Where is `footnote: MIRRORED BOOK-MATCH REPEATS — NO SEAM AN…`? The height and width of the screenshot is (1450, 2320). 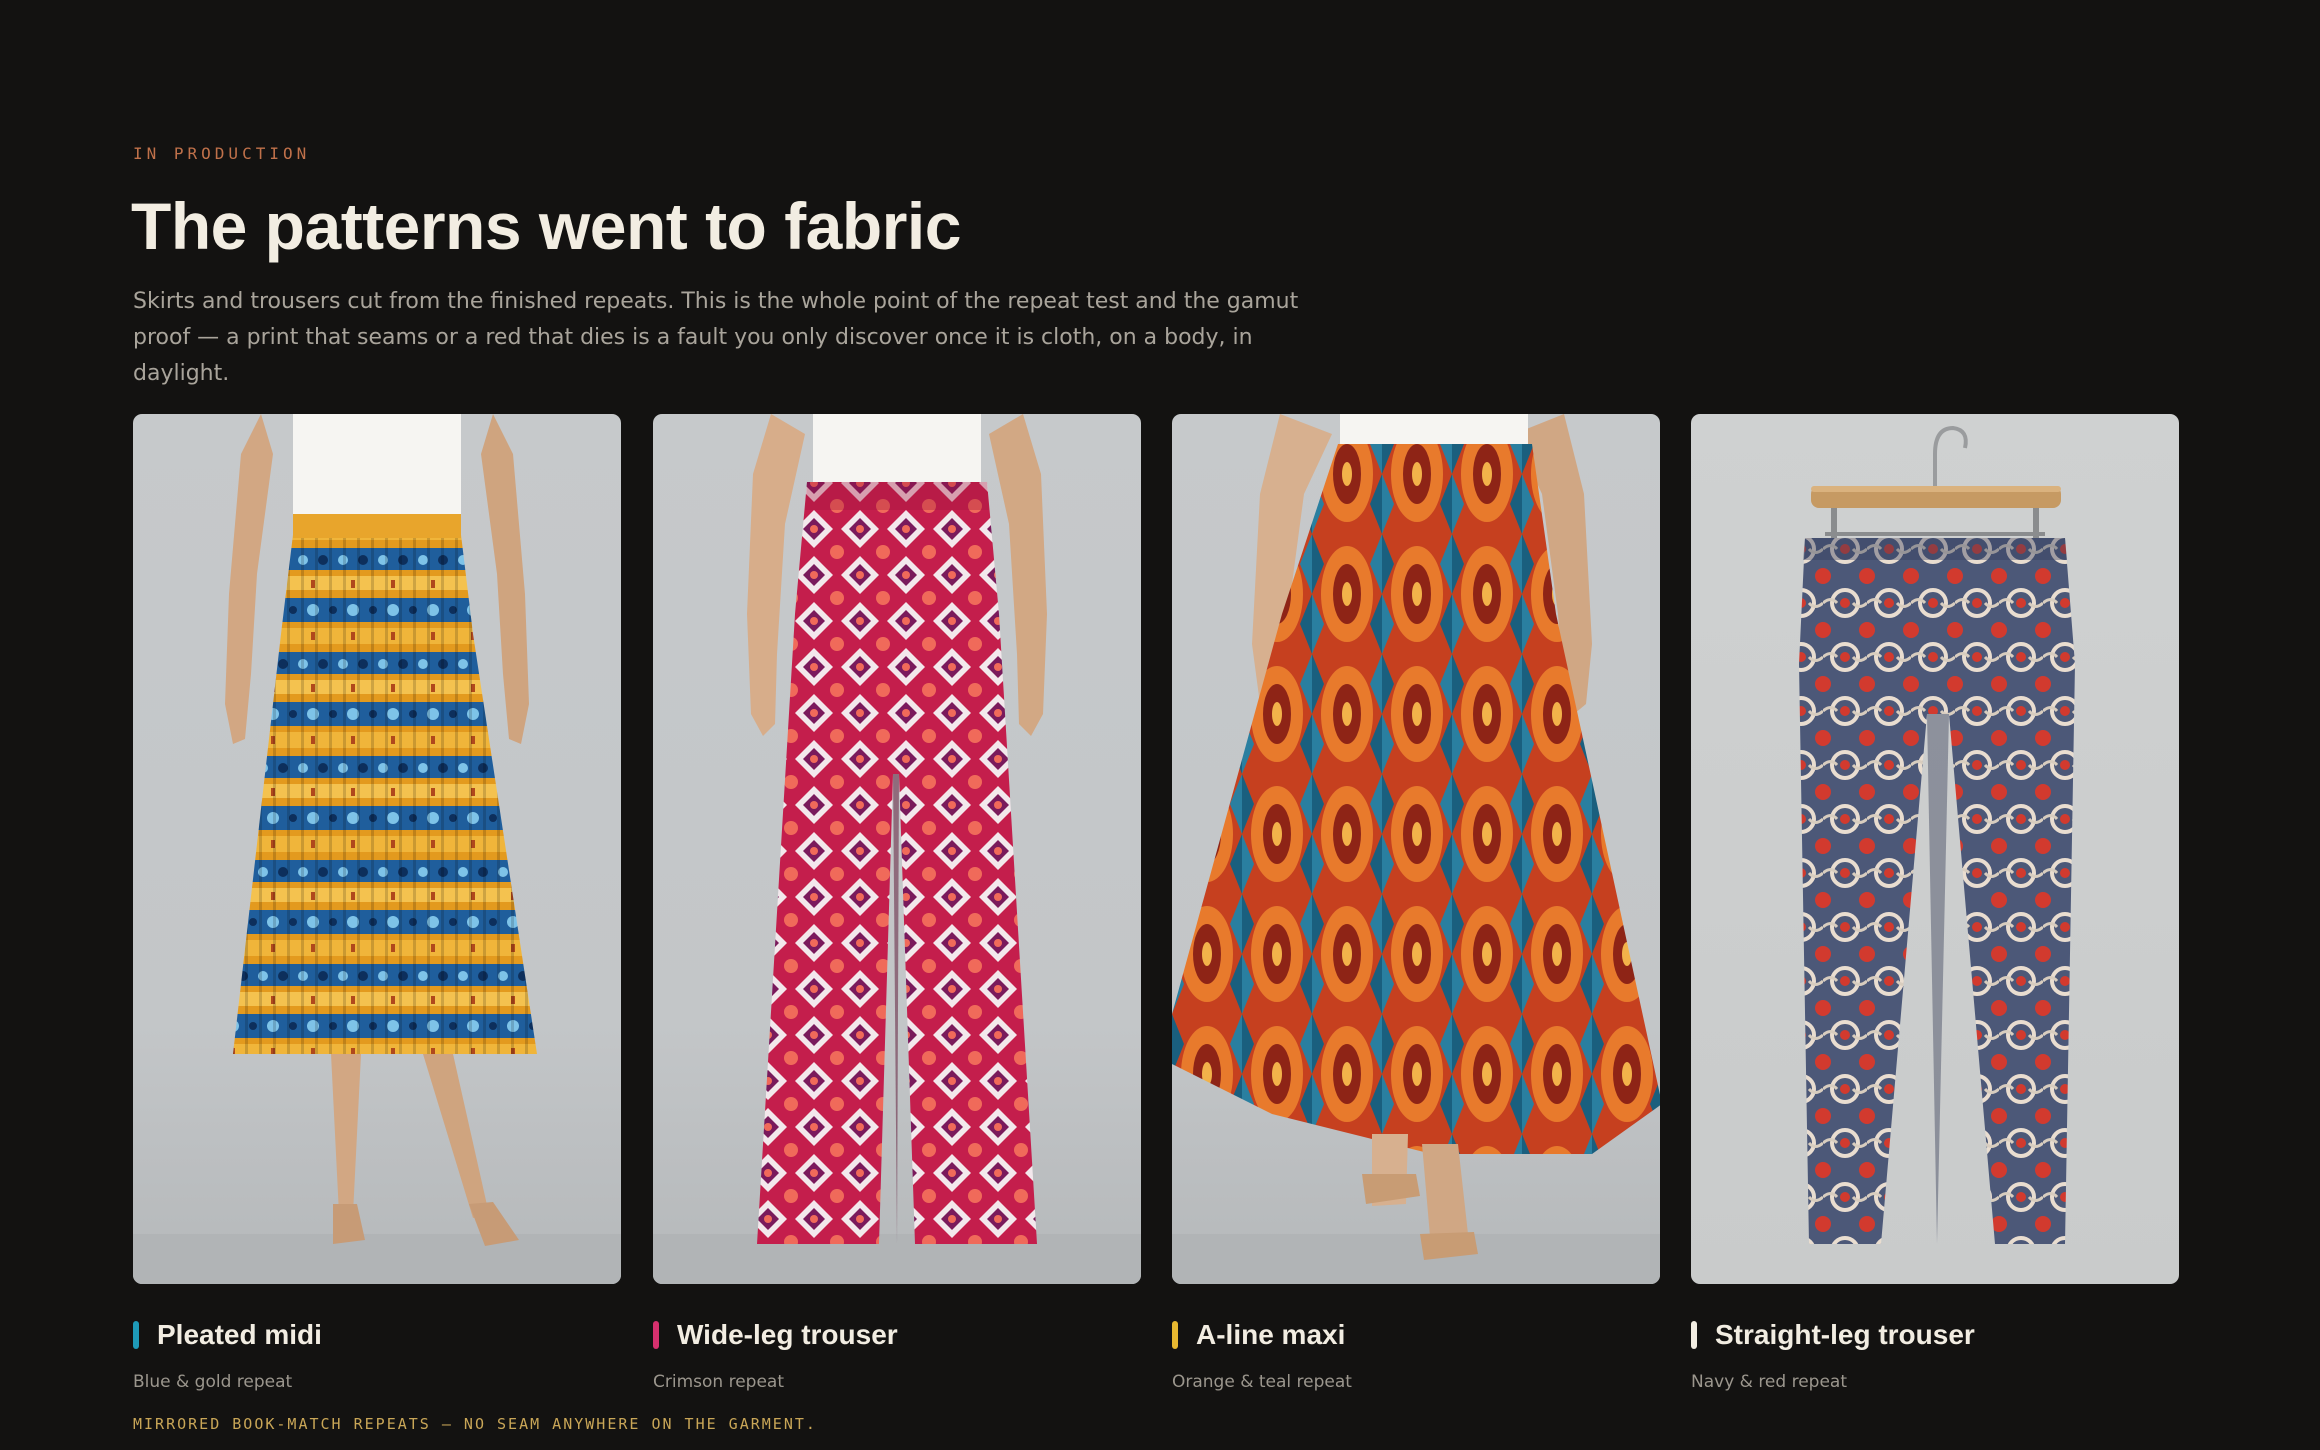 footnote: MIRRORED BOOK-MATCH REPEATS — NO SEAM AN… is located at coordinates (475, 1424).